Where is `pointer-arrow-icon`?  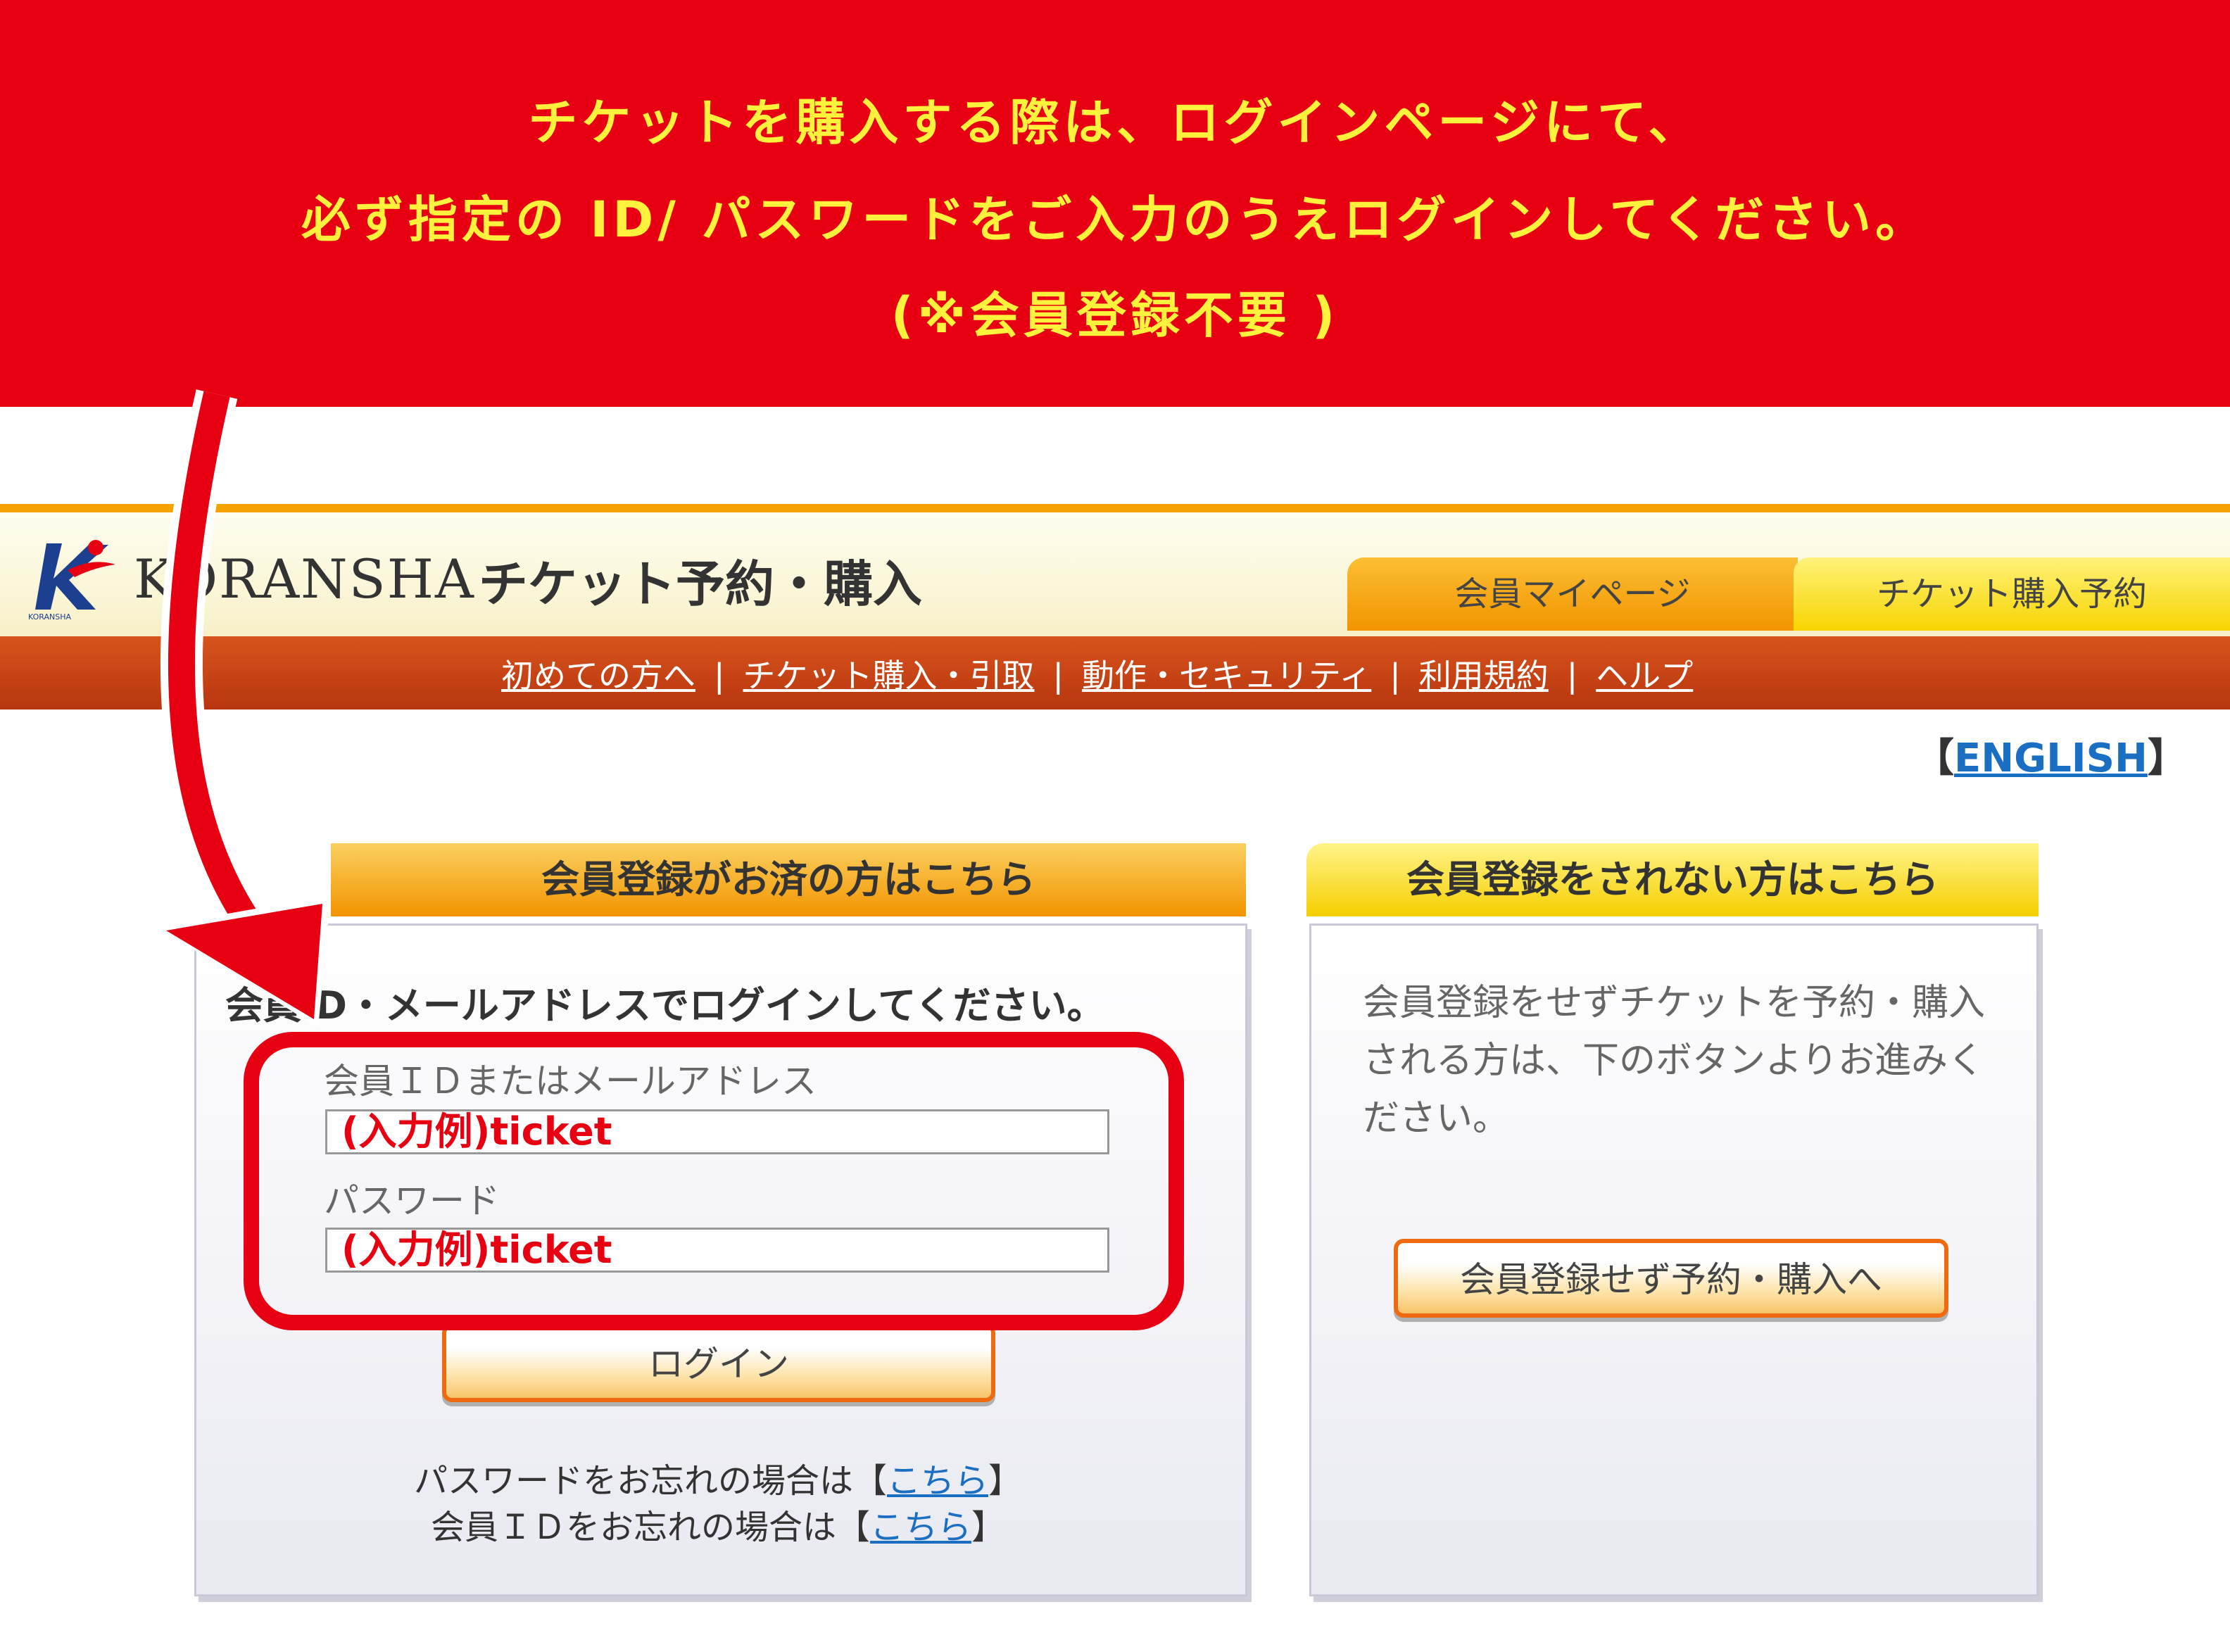 pointer-arrow-icon is located at coordinates (243, 708).